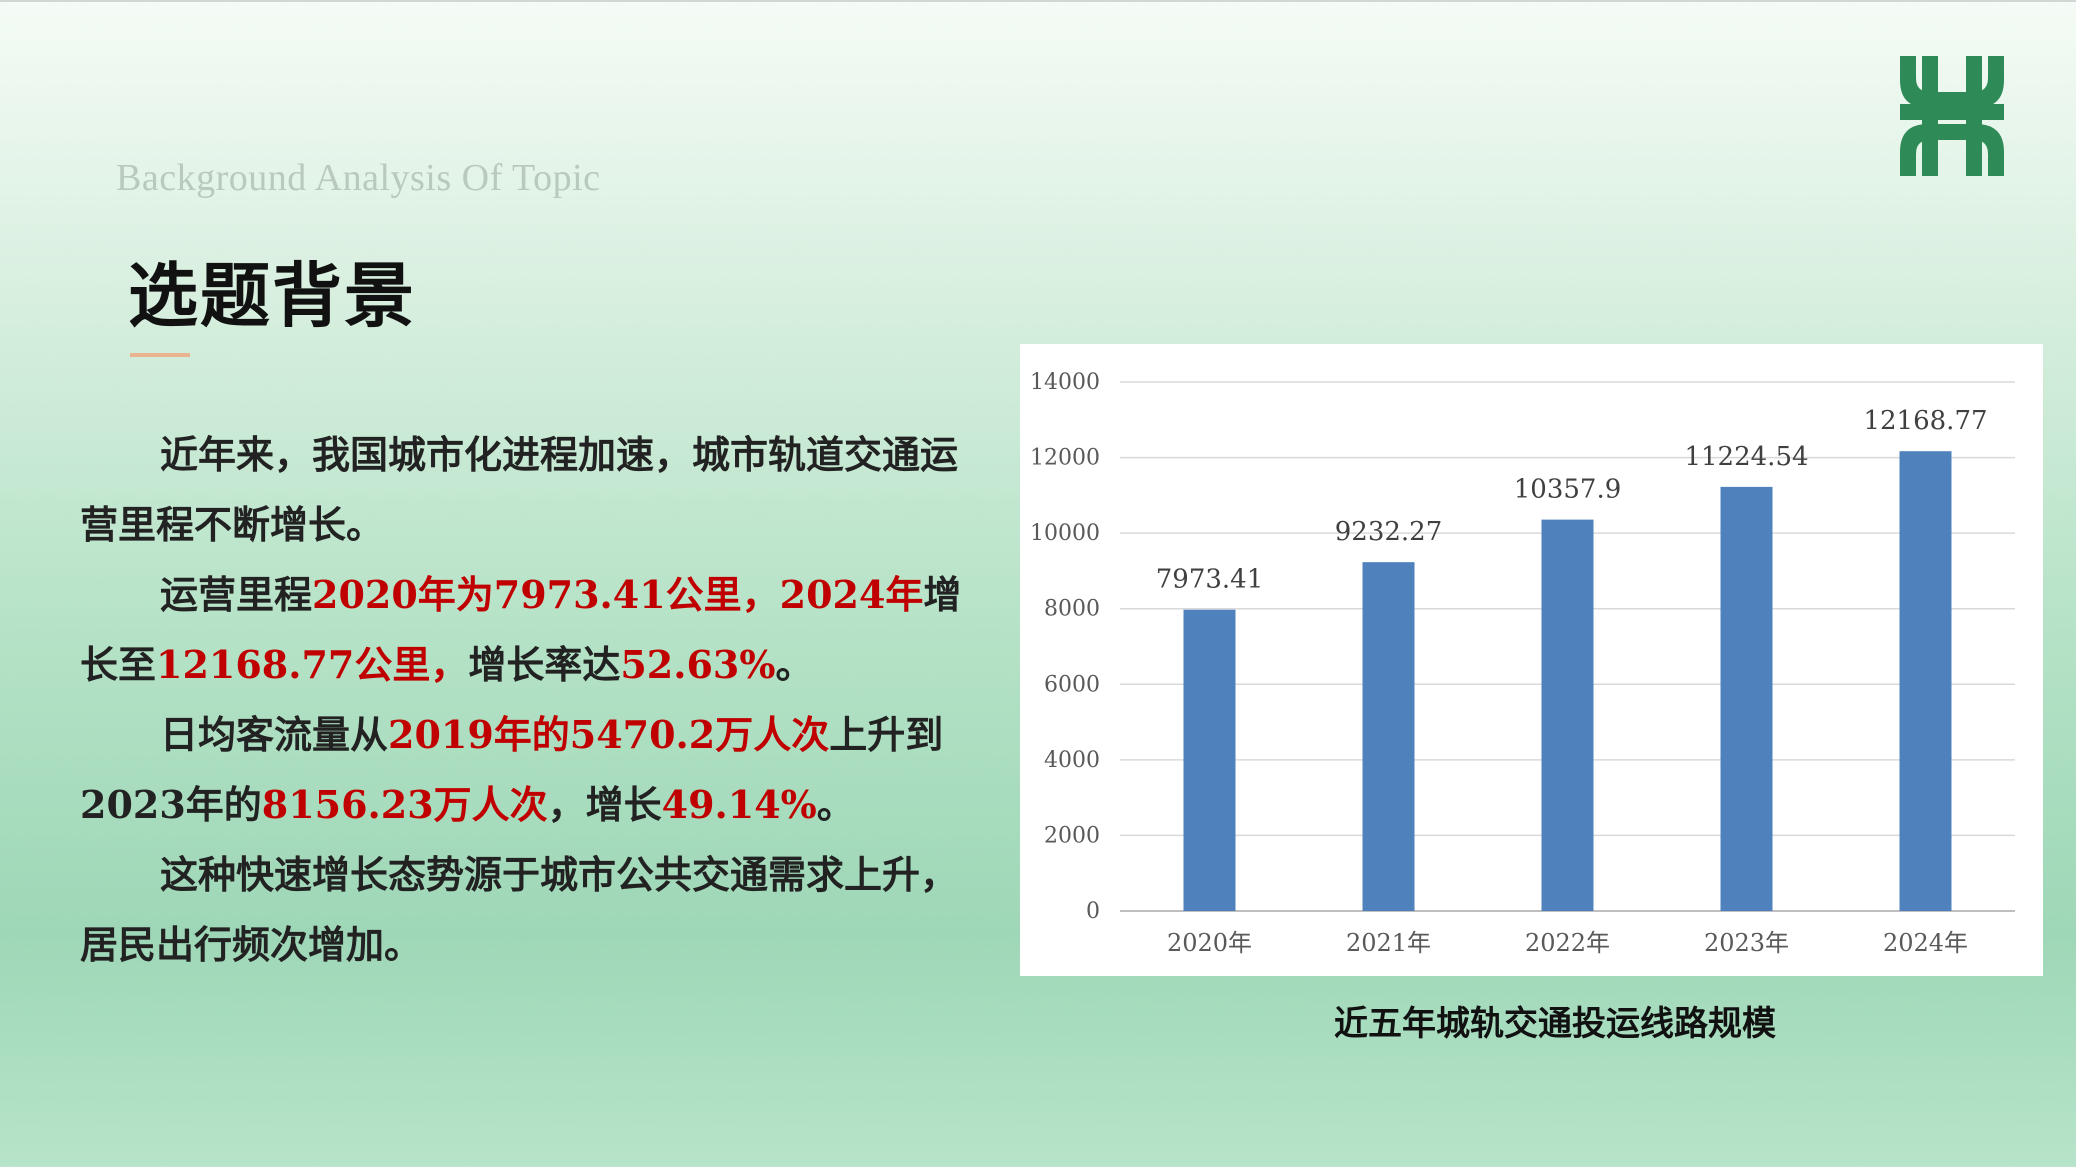 This screenshot has height=1167, width=2076. I want to click on x-tick-label: 2020年, so click(1209, 943).